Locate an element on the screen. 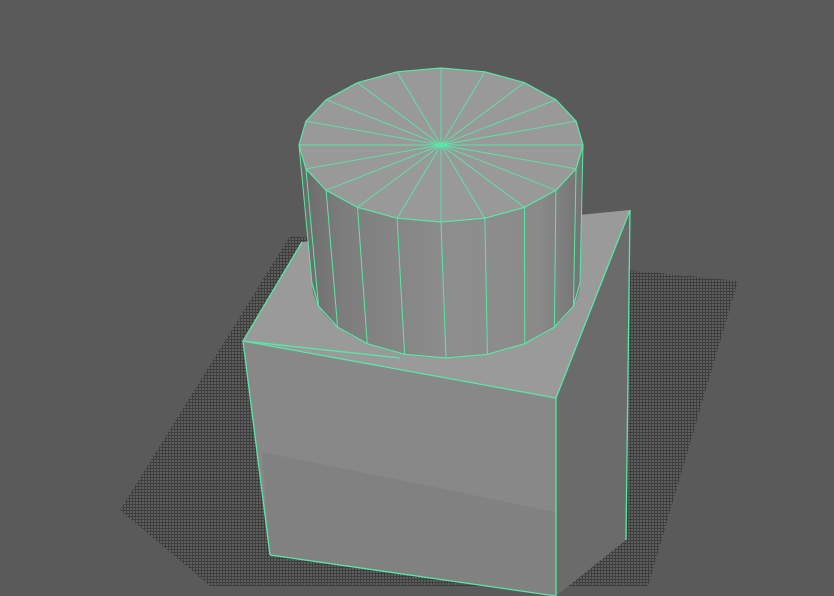  cylinder-cap-center is located at coordinates (441, 145).